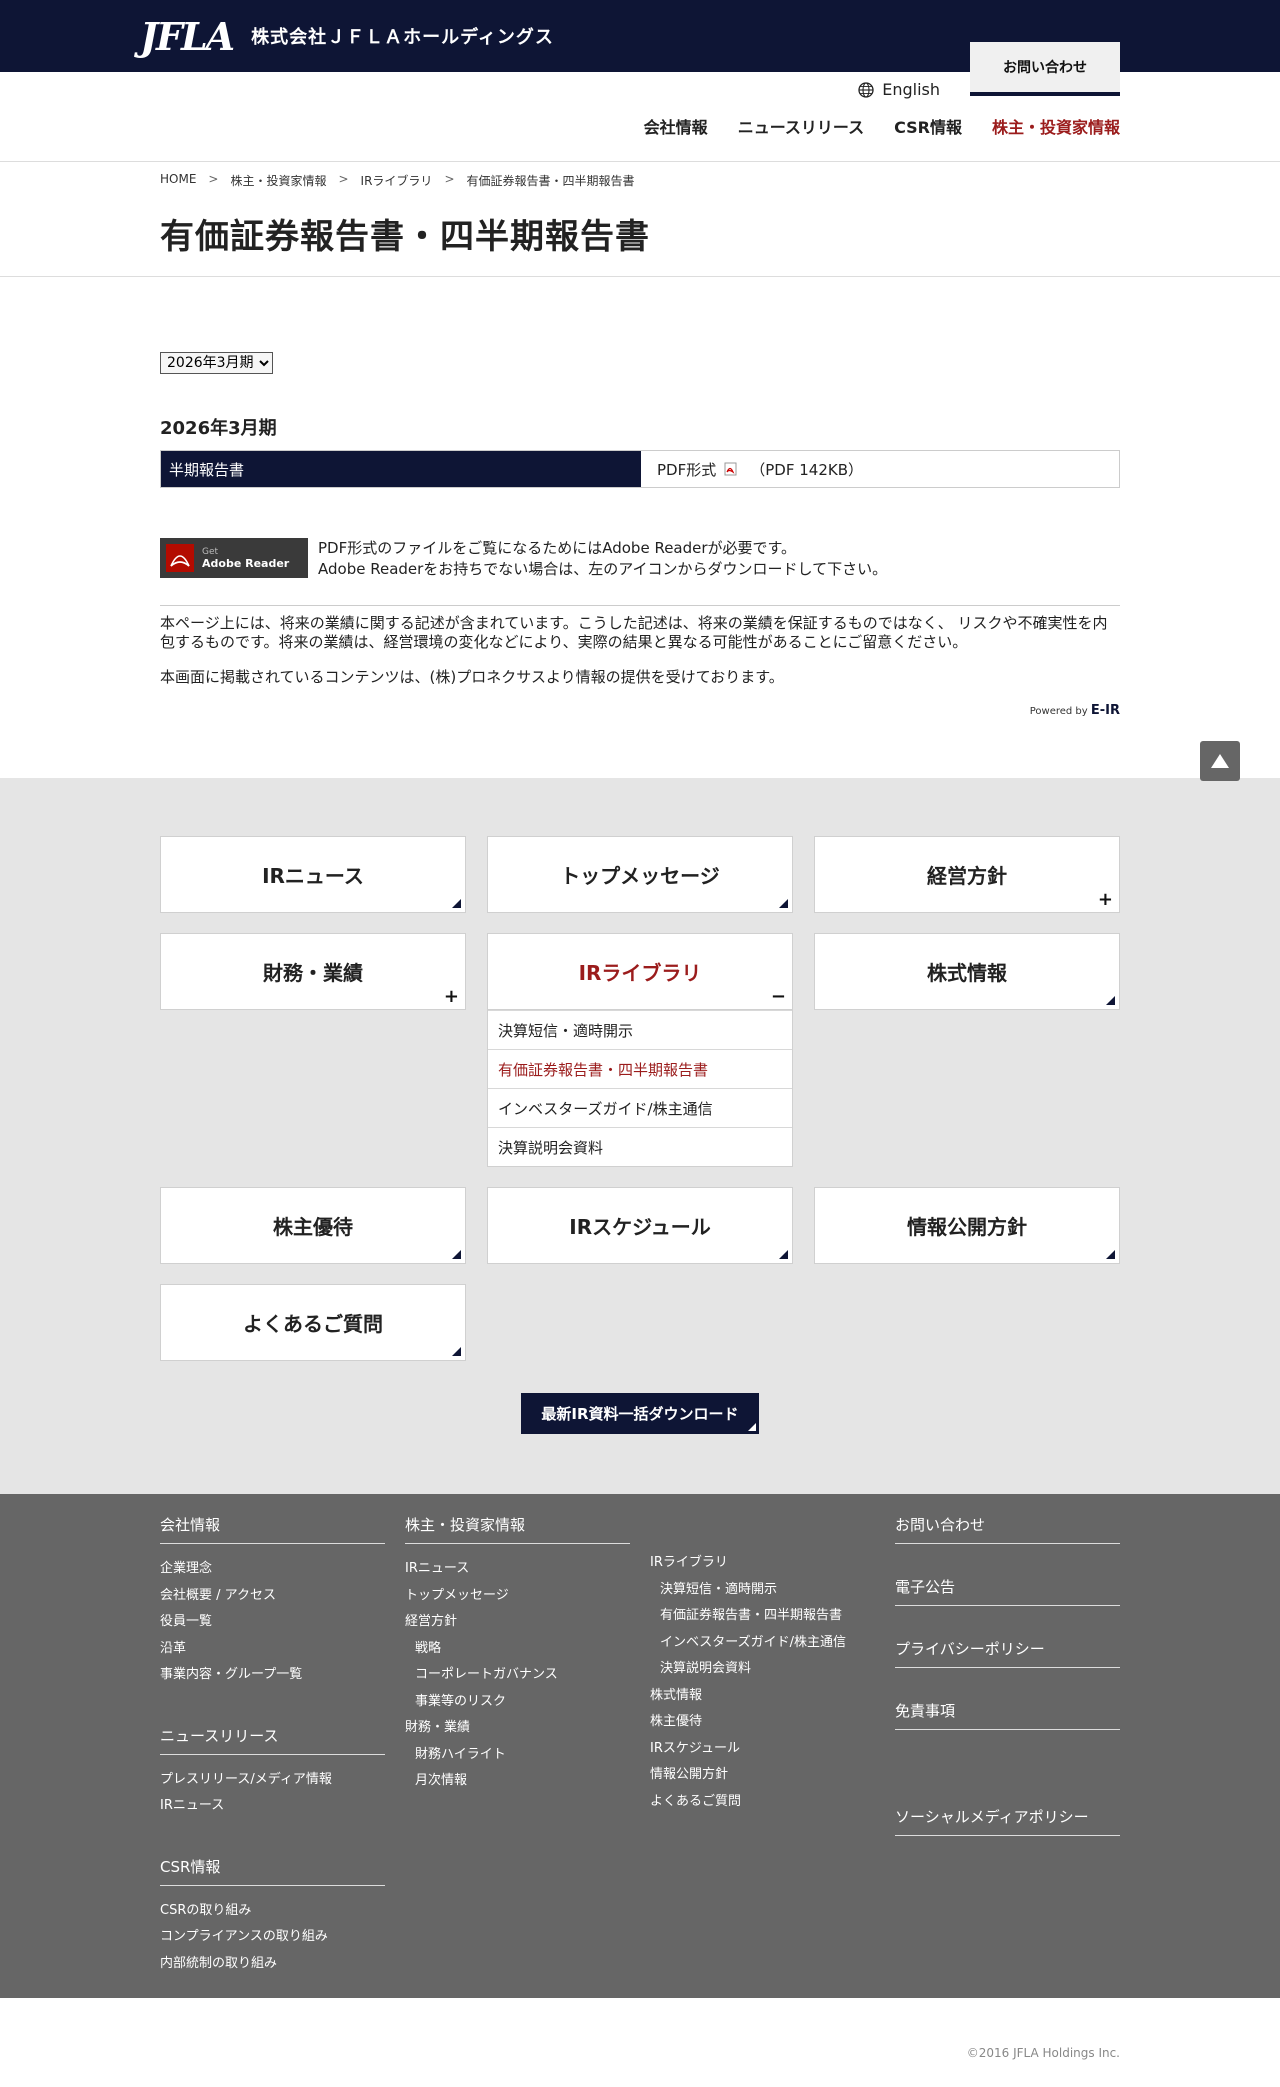 Image resolution: width=1280 pixels, height=2087 pixels. I want to click on breadcrumb-ir: 株主・投資家情報, so click(278, 180).